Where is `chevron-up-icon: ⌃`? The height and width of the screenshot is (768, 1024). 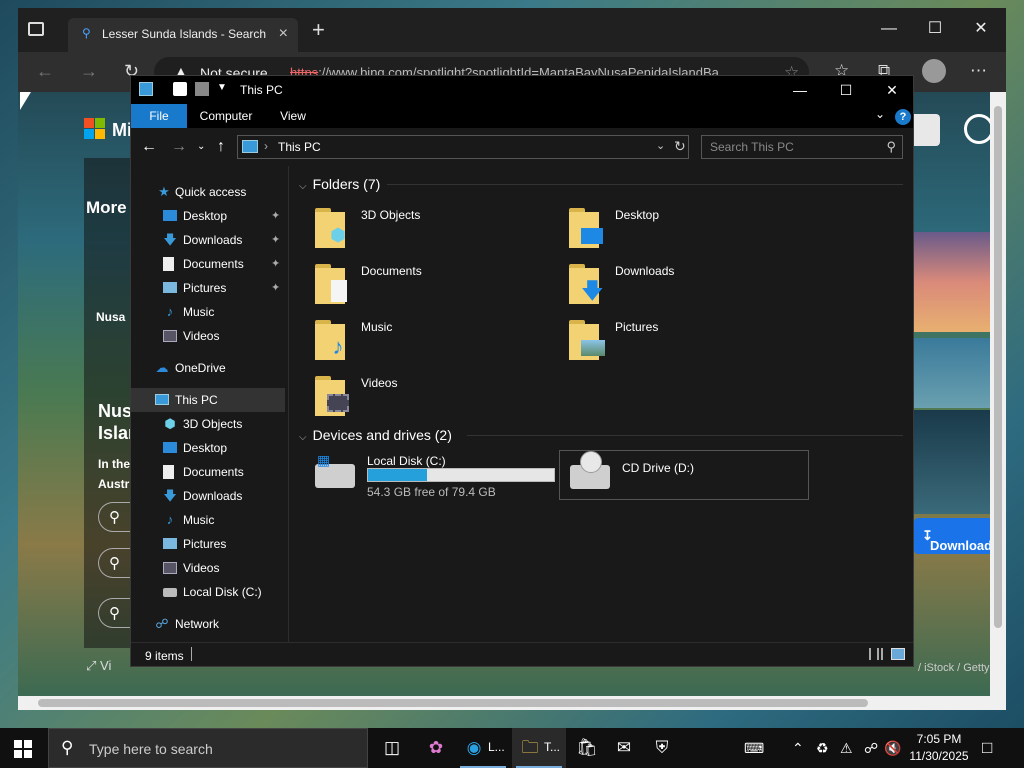 chevron-up-icon: ⌃ is located at coordinates (798, 748).